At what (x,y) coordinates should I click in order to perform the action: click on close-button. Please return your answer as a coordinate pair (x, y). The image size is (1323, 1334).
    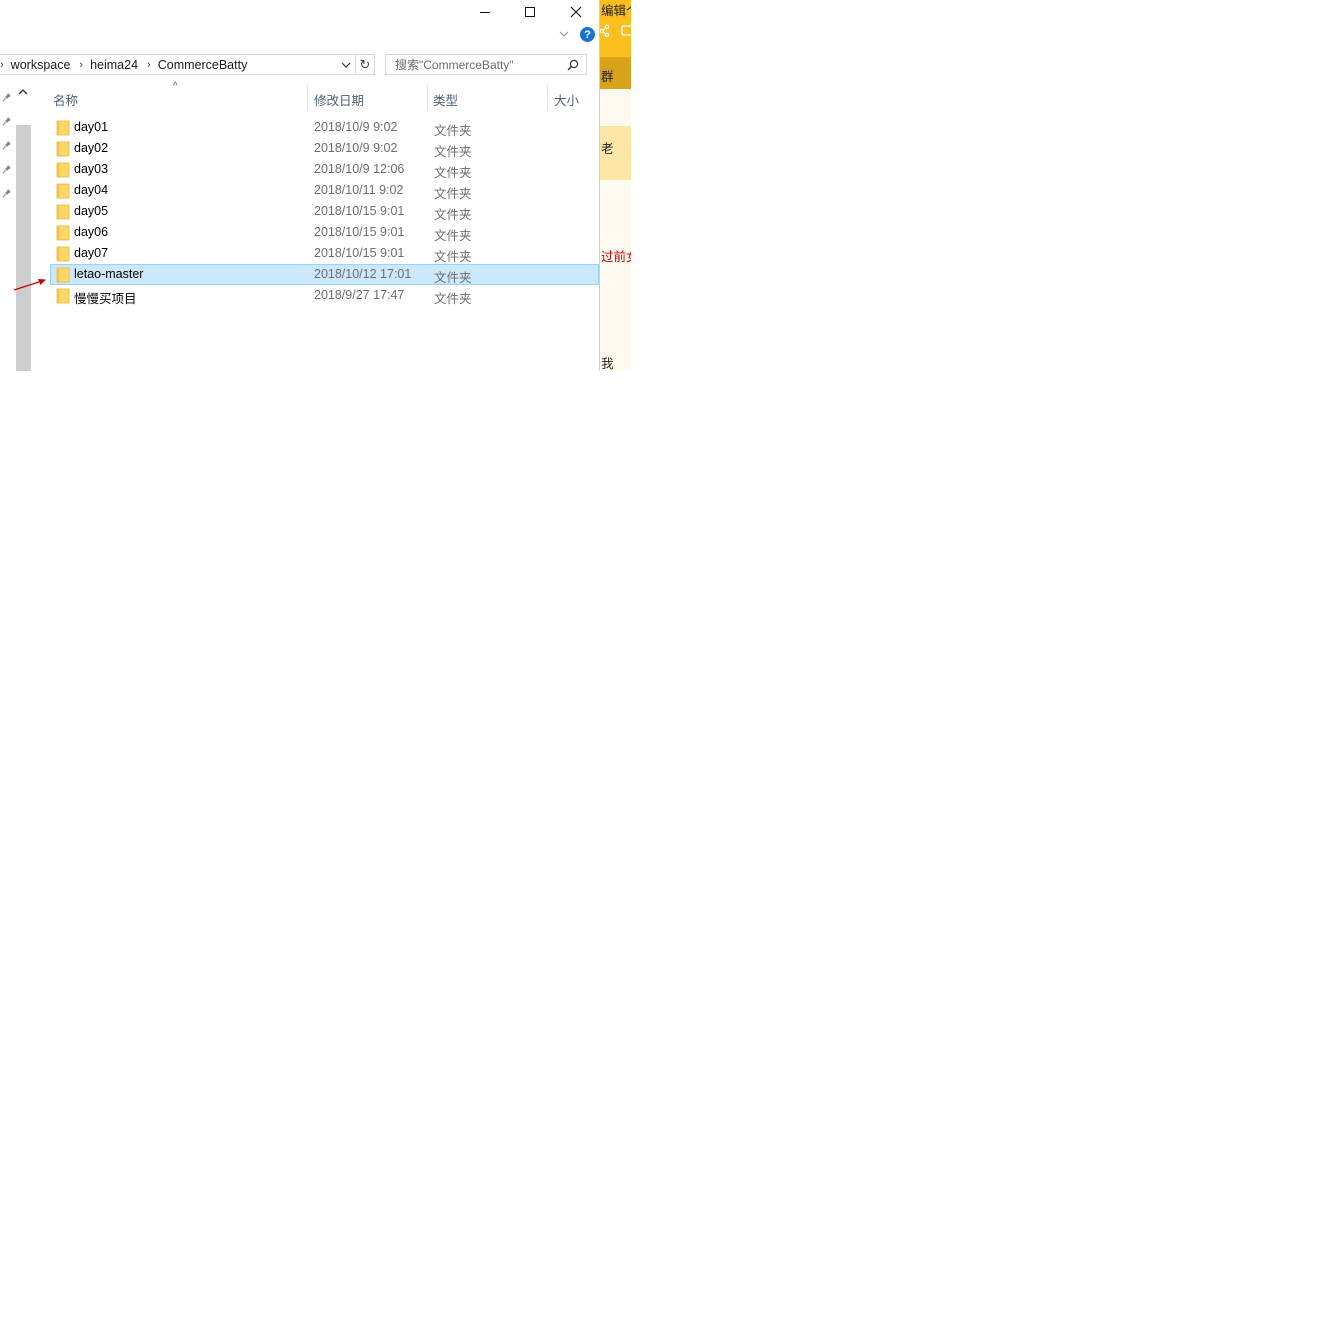
    Looking at the image, I should click on (576, 12).